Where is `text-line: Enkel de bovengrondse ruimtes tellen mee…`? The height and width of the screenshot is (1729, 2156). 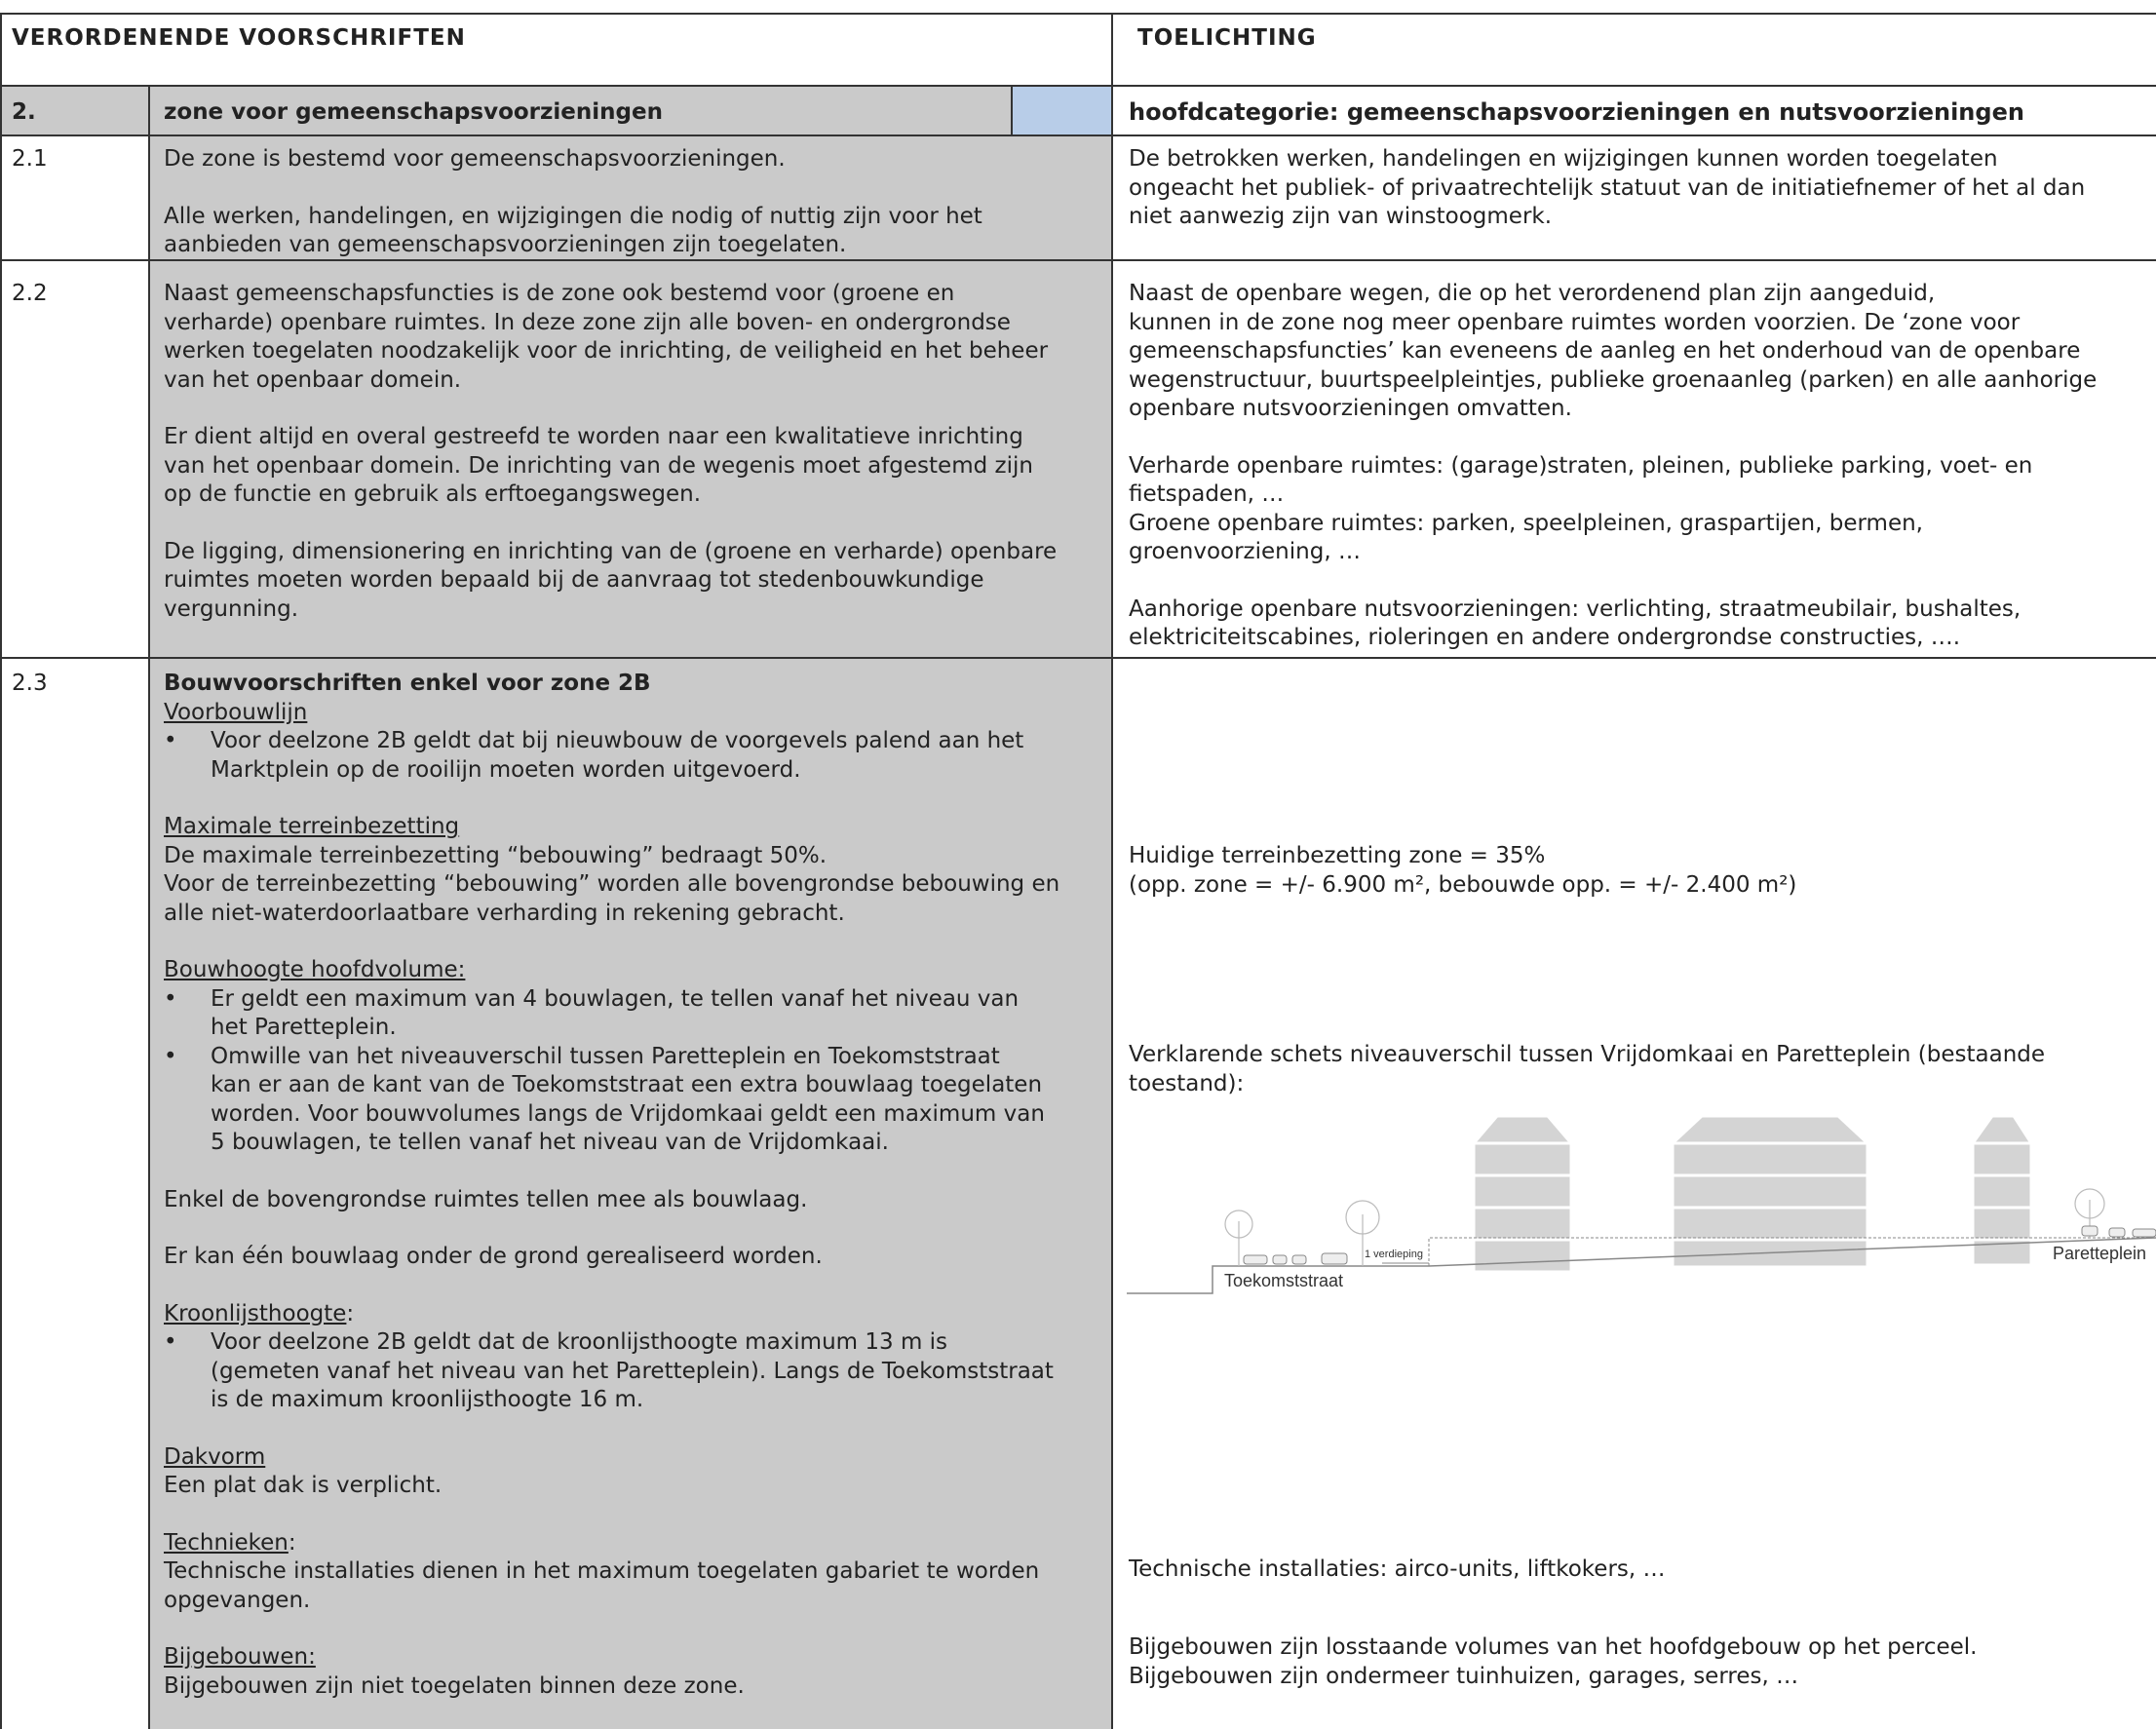
text-line: Enkel de bovengrondse ruimtes tellen mee… is located at coordinates (486, 1199).